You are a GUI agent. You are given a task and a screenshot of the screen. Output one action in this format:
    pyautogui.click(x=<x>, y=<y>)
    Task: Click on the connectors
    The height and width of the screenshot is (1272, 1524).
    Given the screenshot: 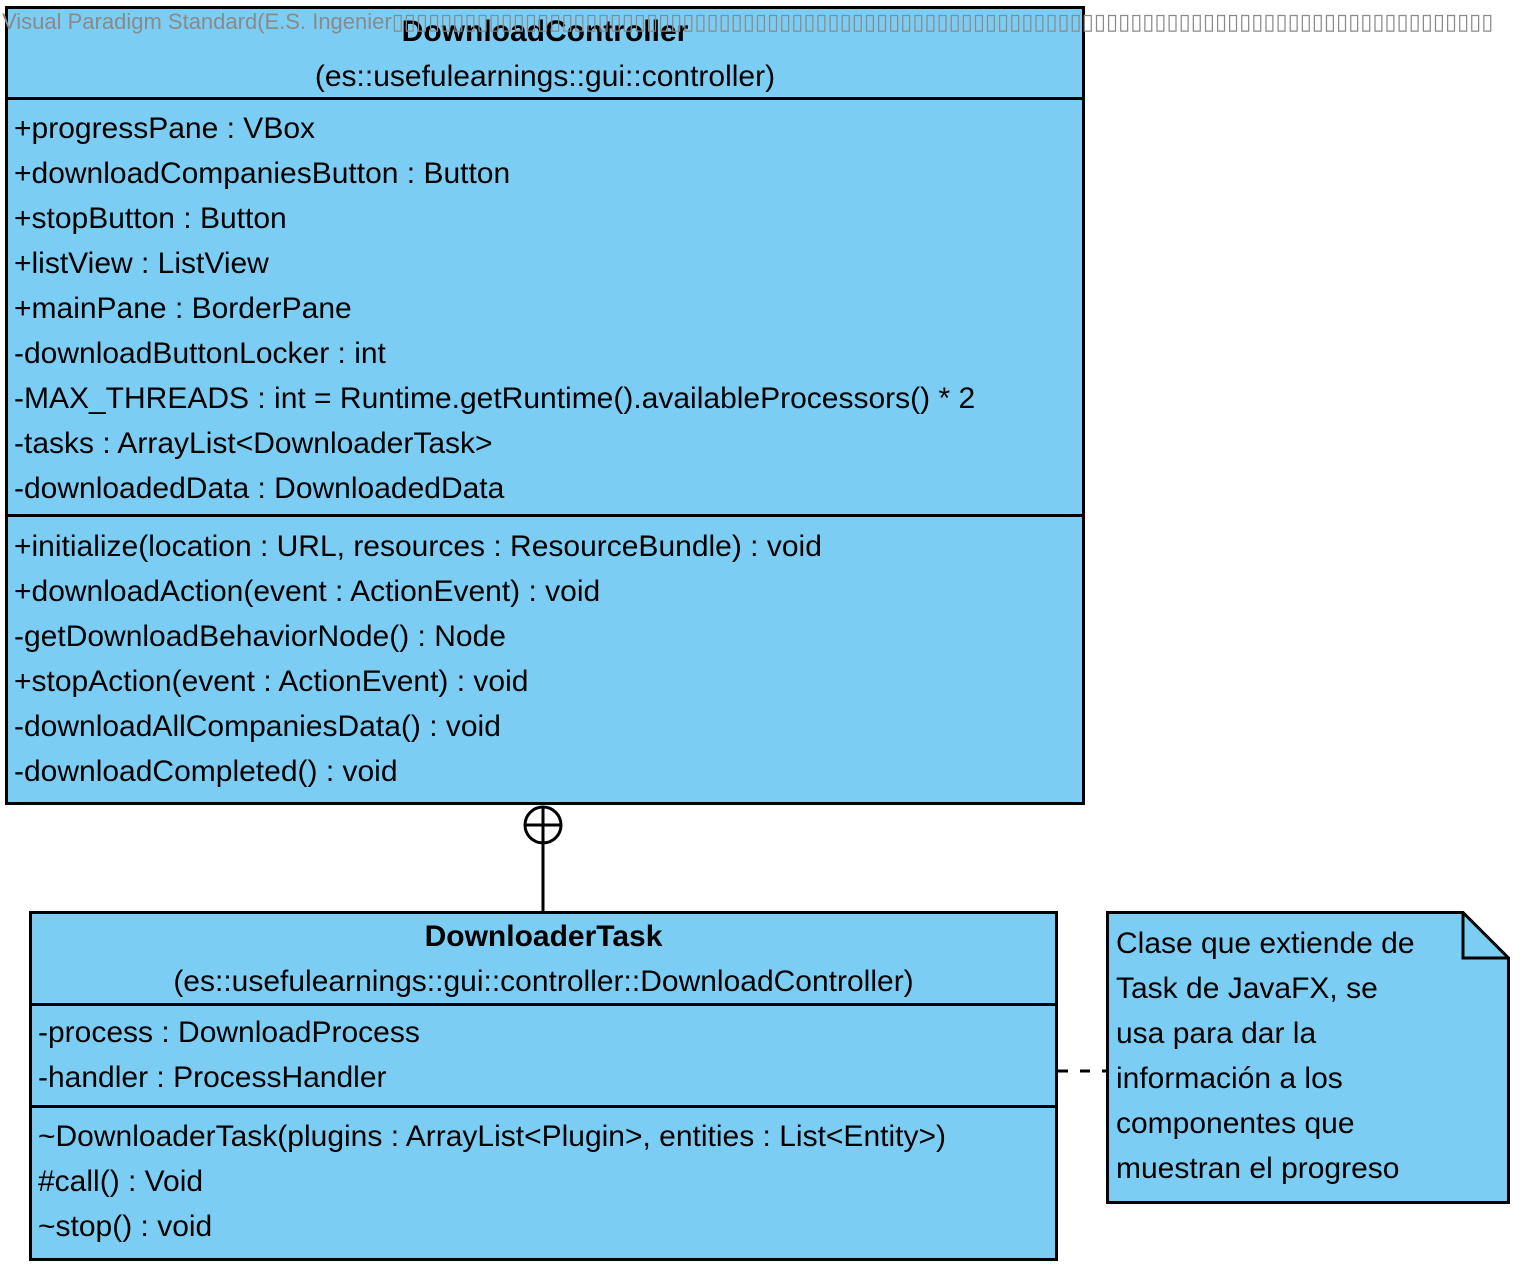 What is the action you would take?
    pyautogui.click(x=814, y=939)
    